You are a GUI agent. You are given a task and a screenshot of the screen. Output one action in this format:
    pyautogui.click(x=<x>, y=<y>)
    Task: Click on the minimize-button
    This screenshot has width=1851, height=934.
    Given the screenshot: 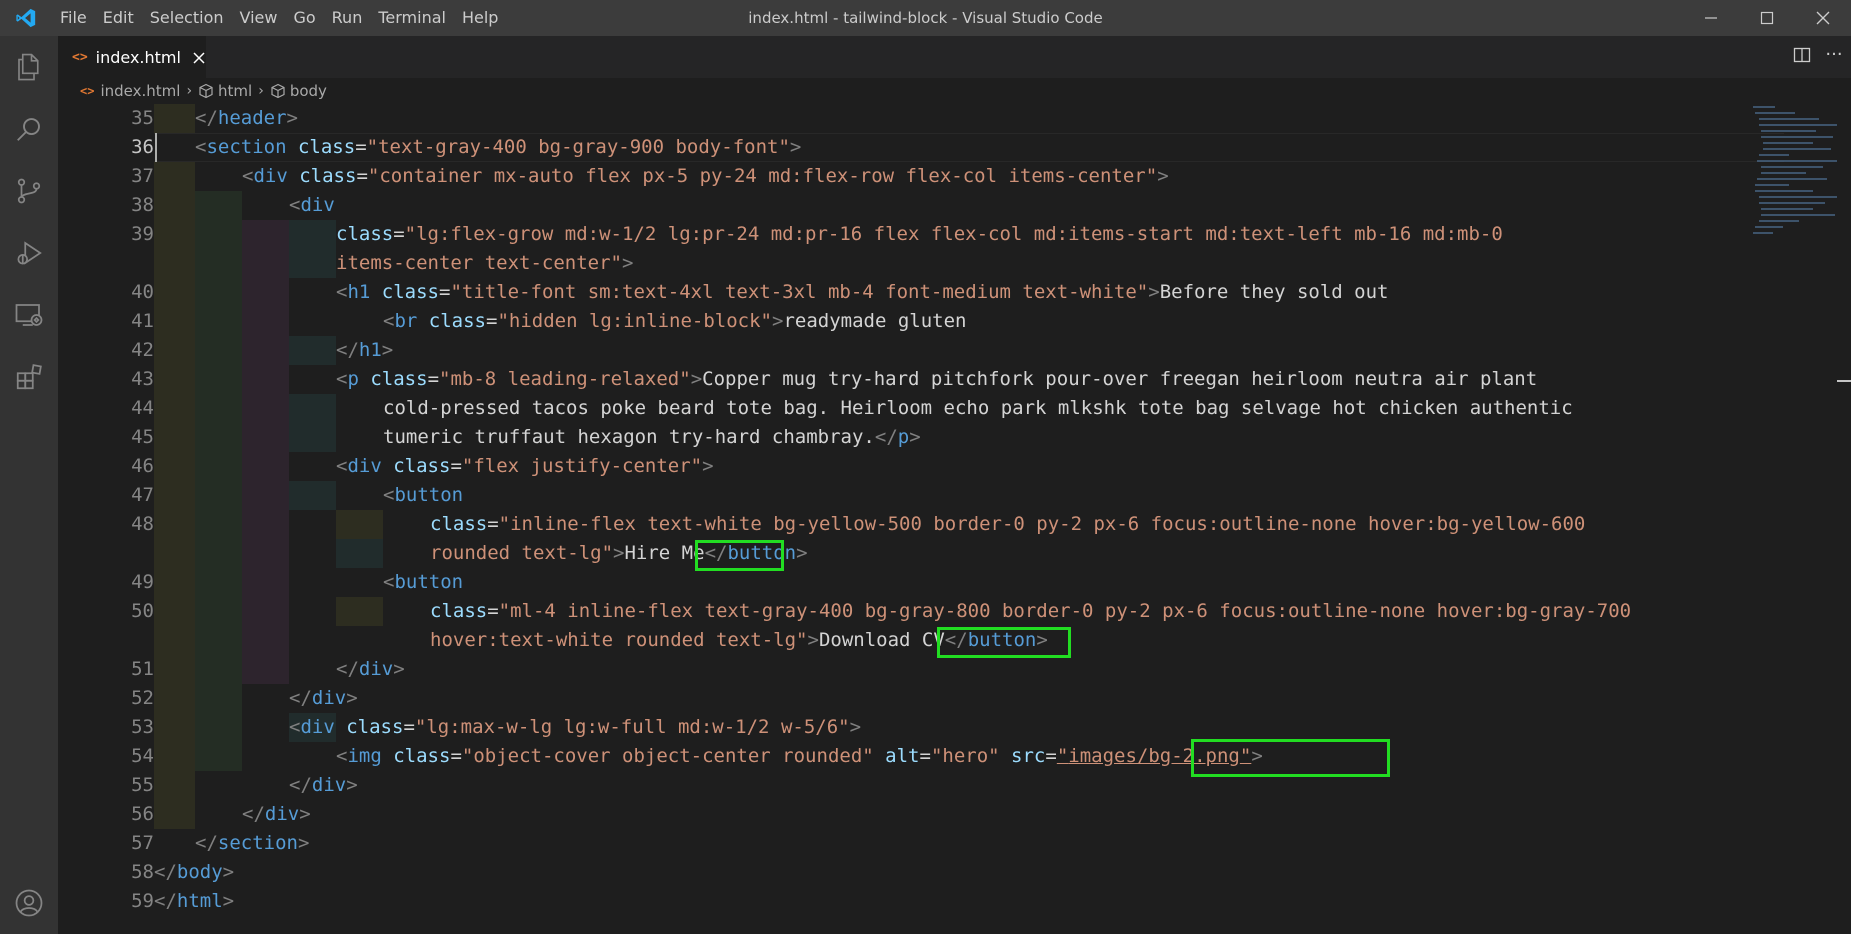 What is the action you would take?
    pyautogui.click(x=1711, y=18)
    